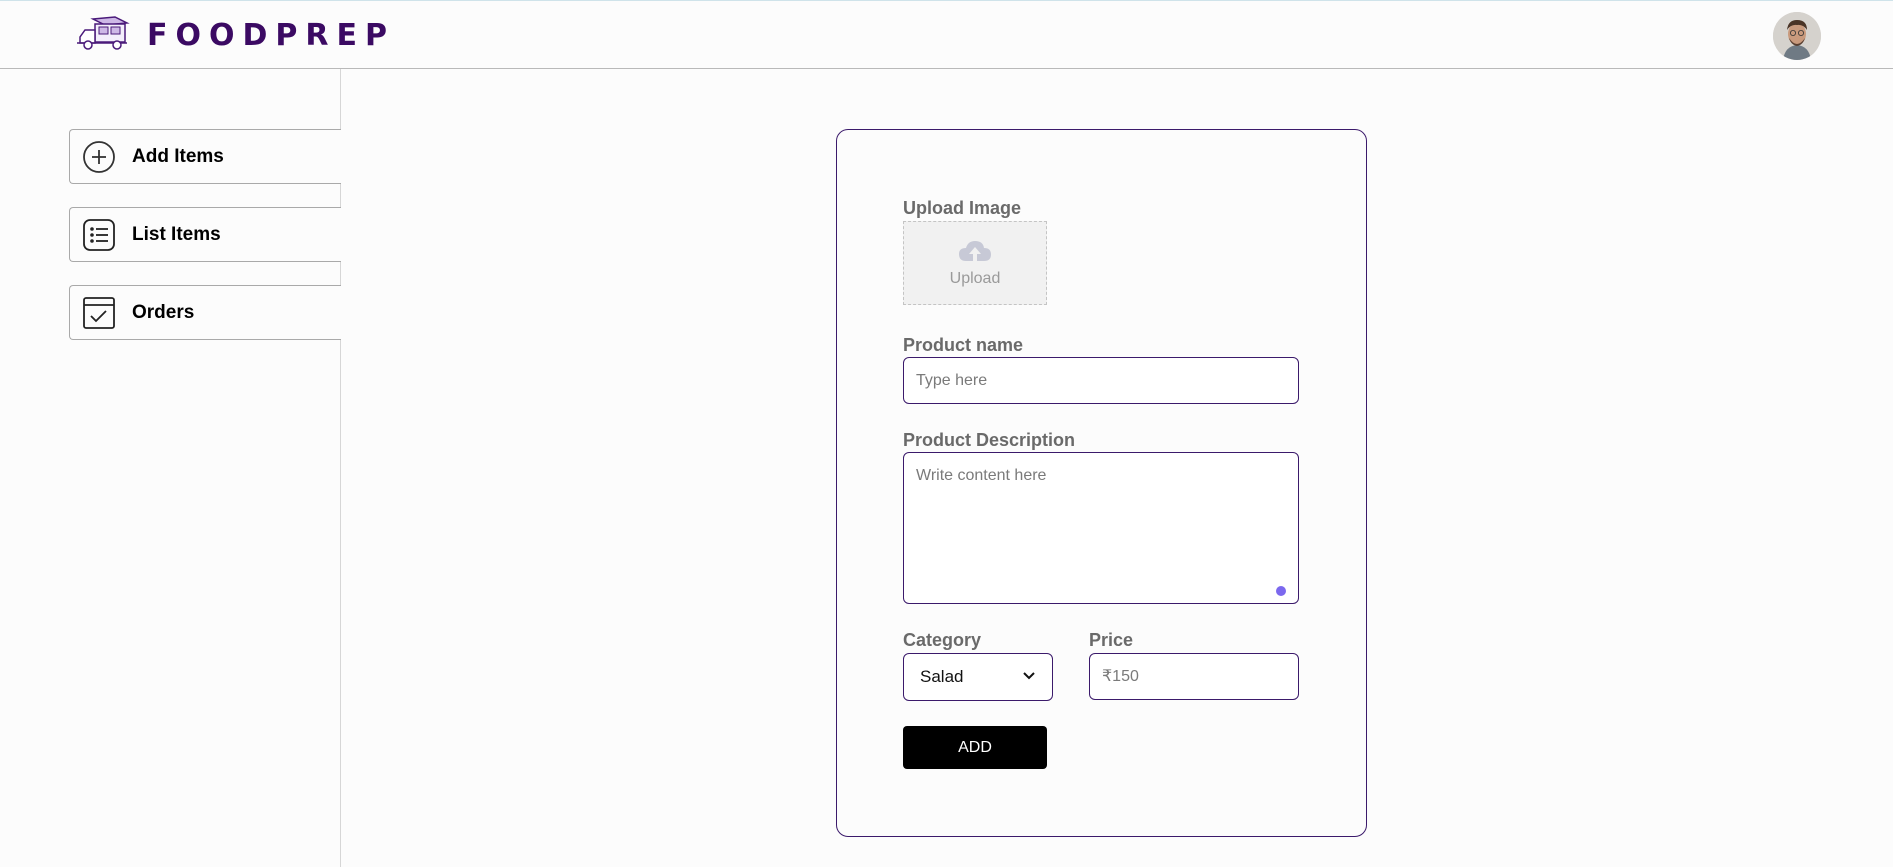  What do you see at coordinates (1194, 676) in the screenshot?
I see `price-input` at bounding box center [1194, 676].